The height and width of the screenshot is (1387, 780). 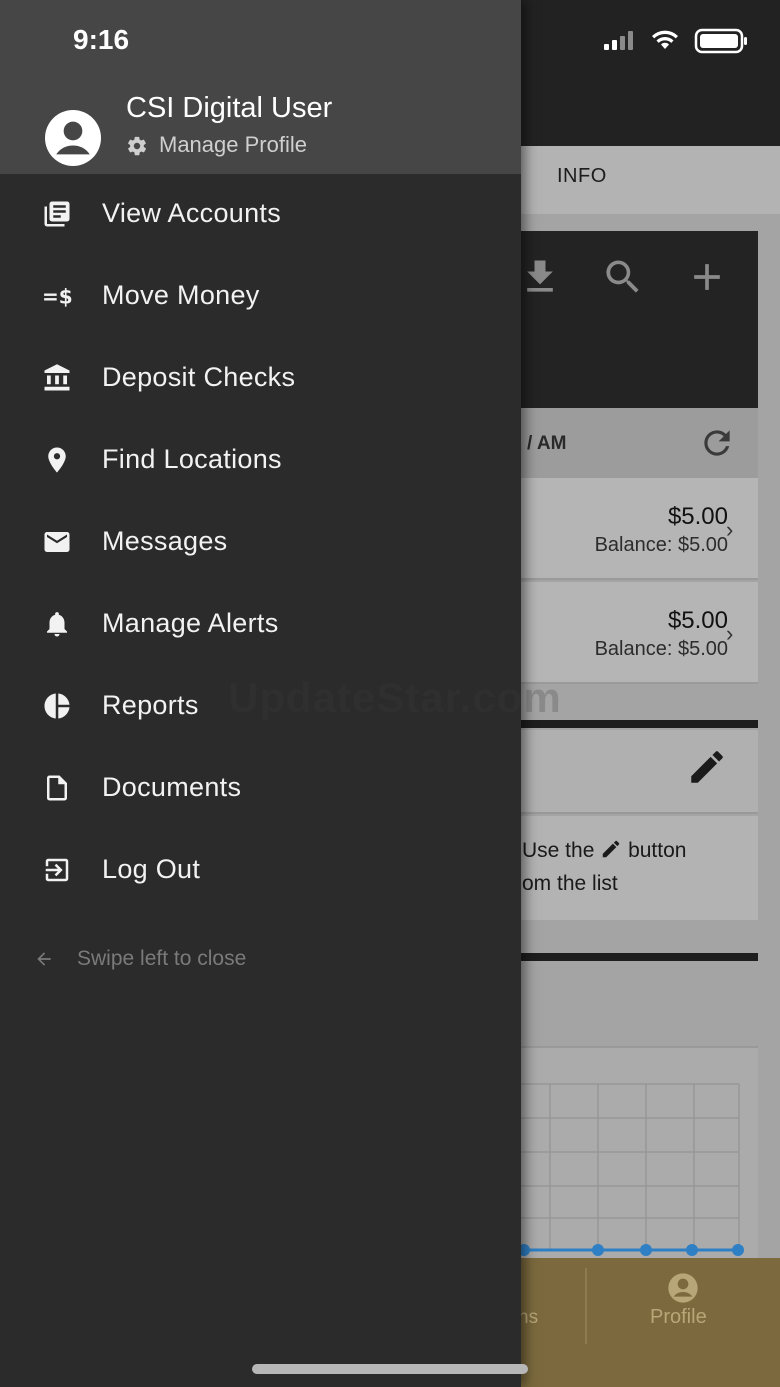 I want to click on tab-info: INFO, so click(x=582, y=176).